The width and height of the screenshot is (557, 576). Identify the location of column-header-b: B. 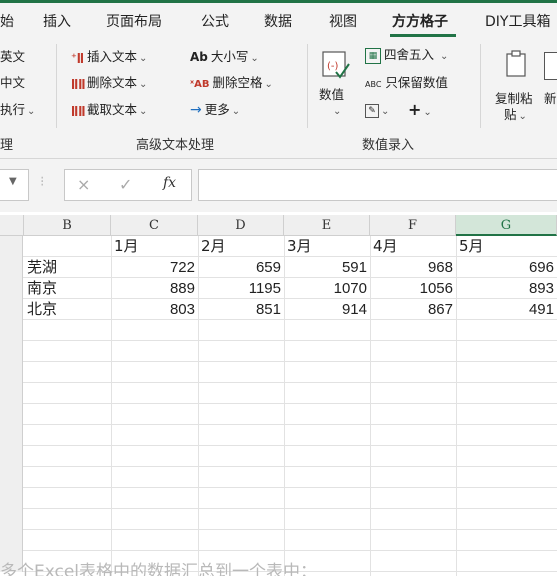
(67, 225).